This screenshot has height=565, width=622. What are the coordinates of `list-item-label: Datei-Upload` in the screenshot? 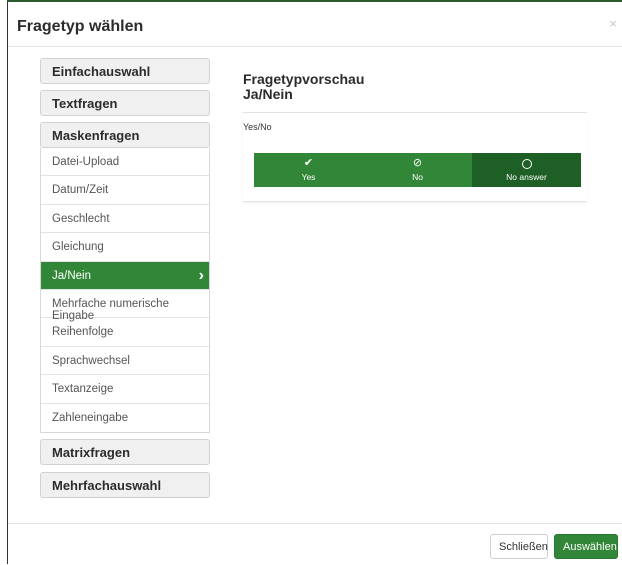 It's located at (86, 162).